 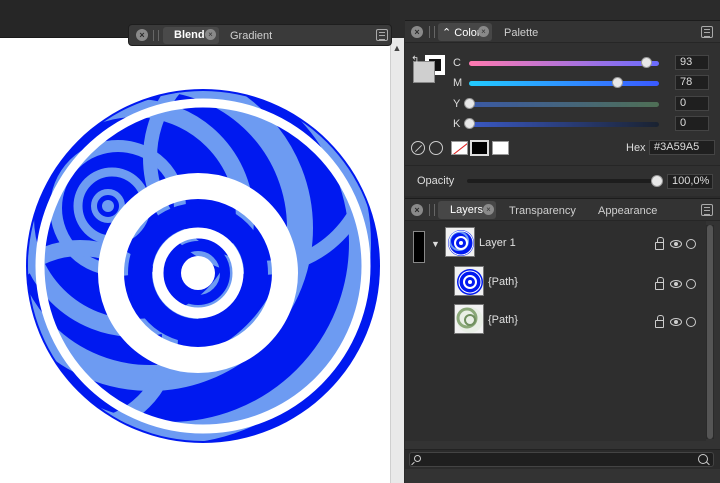 I want to click on opacity-label: Opacity, so click(x=436, y=181).